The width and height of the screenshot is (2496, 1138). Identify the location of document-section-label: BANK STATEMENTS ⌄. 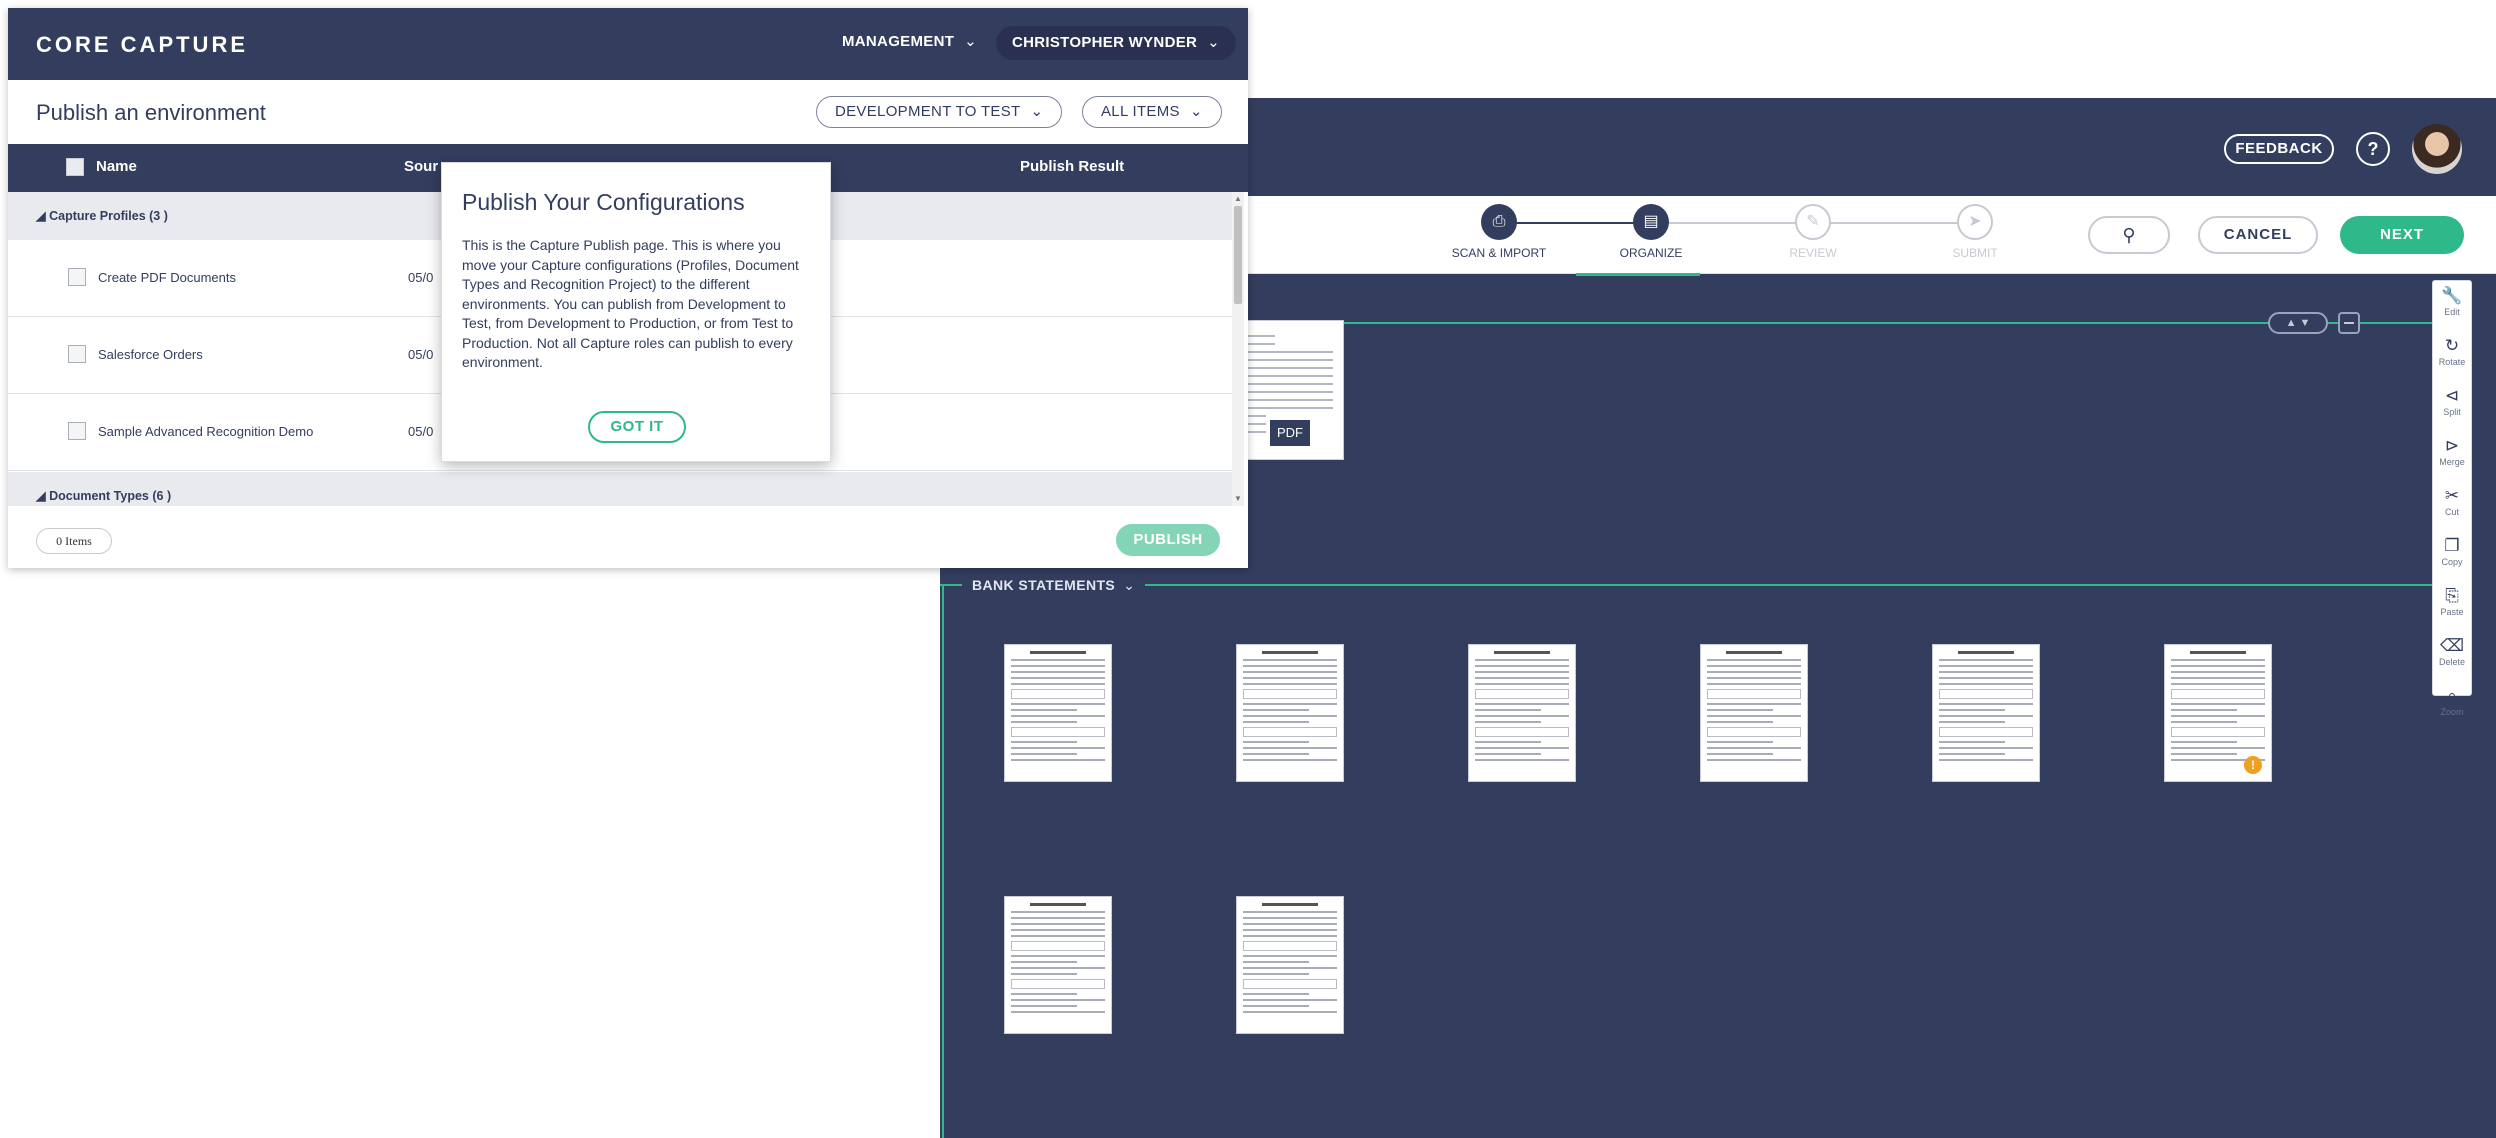
(1054, 585).